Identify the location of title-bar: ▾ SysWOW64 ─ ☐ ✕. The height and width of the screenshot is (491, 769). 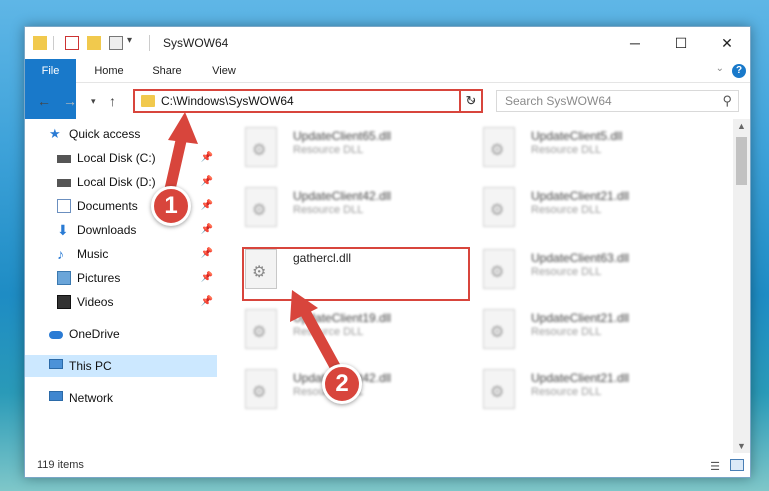
(387, 43).